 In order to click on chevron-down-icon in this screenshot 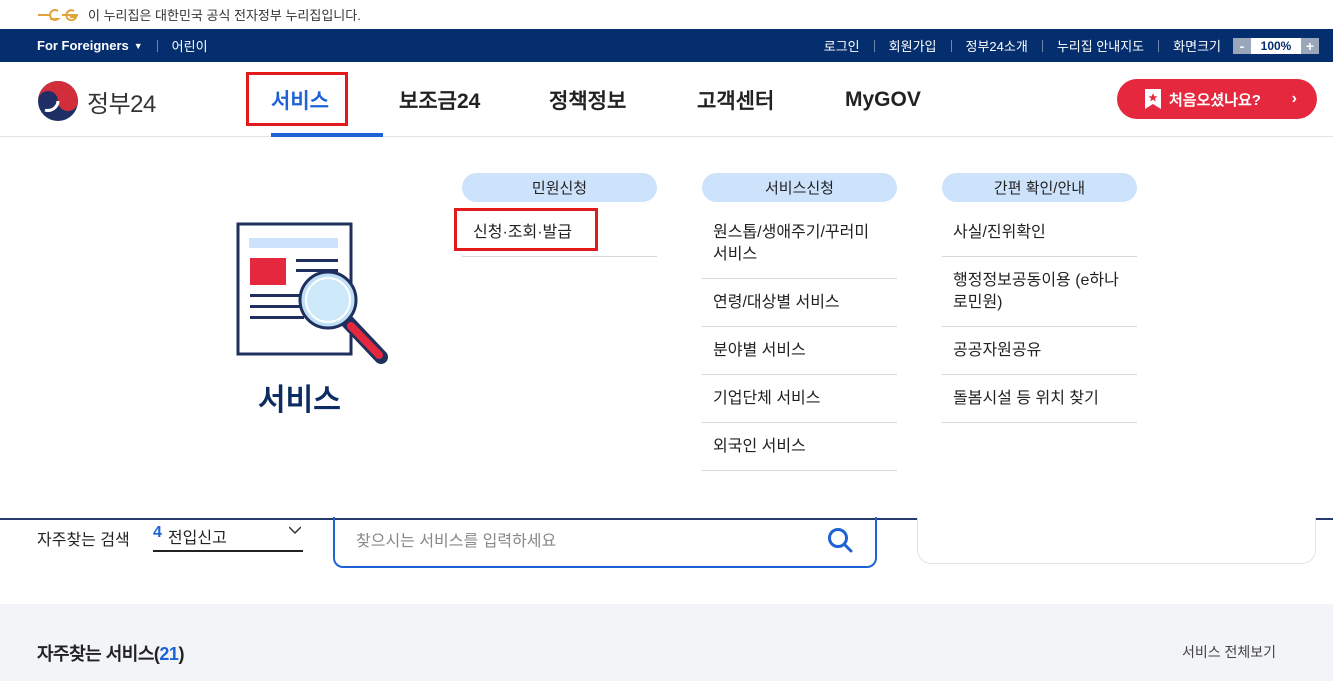, I will do `click(295, 530)`.